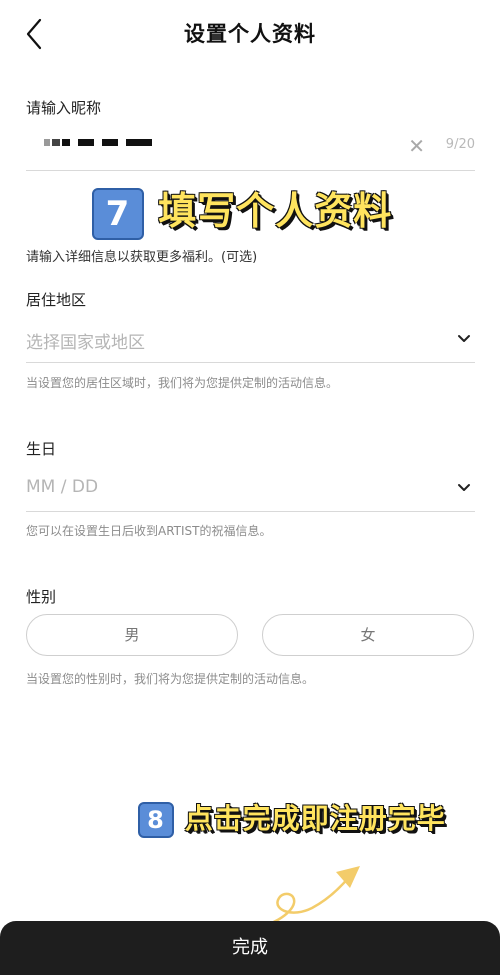  Describe the element at coordinates (250, 489) in the screenshot. I see `birthday-select: MM / DD` at that location.